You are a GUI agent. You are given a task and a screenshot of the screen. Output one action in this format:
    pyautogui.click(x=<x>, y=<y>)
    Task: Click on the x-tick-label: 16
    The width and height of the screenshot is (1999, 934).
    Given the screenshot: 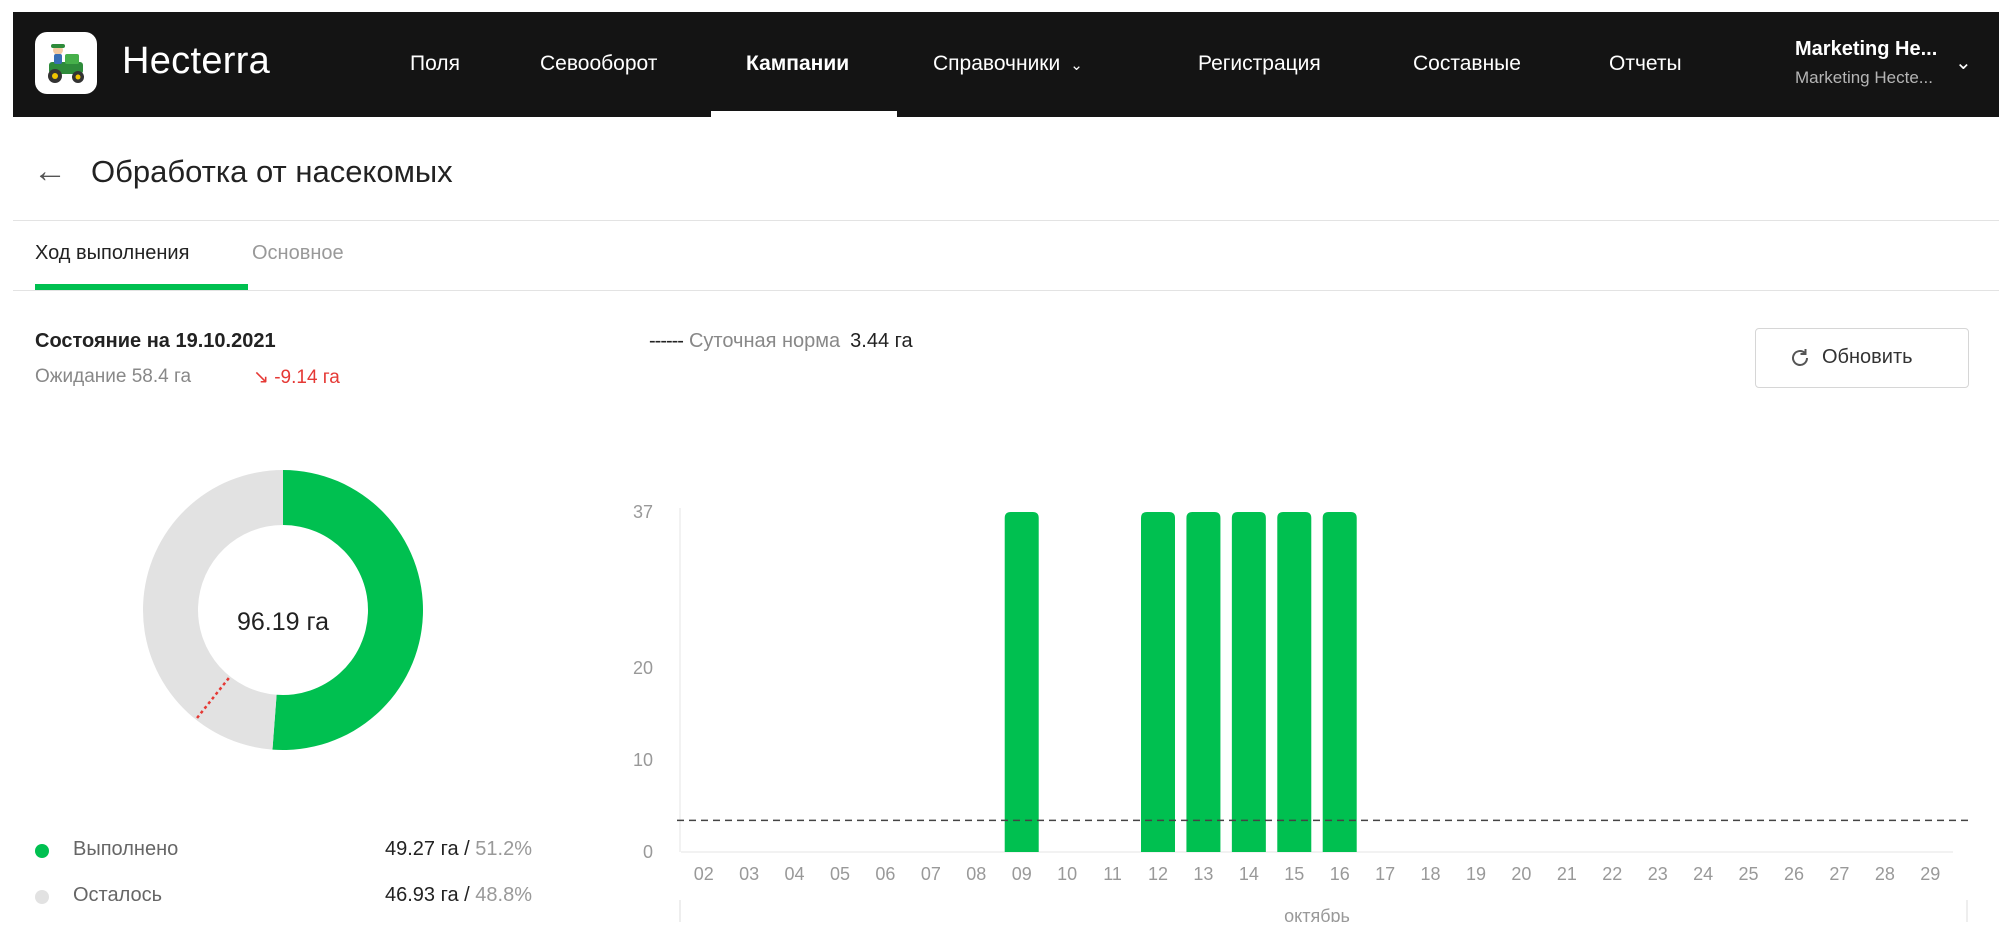 What is the action you would take?
    pyautogui.click(x=1340, y=874)
    